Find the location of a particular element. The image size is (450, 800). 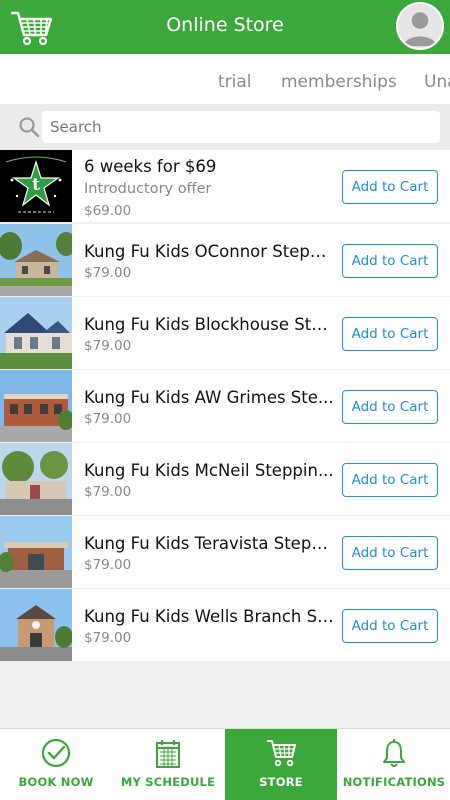

page-title: Online Store is located at coordinates (225, 25).